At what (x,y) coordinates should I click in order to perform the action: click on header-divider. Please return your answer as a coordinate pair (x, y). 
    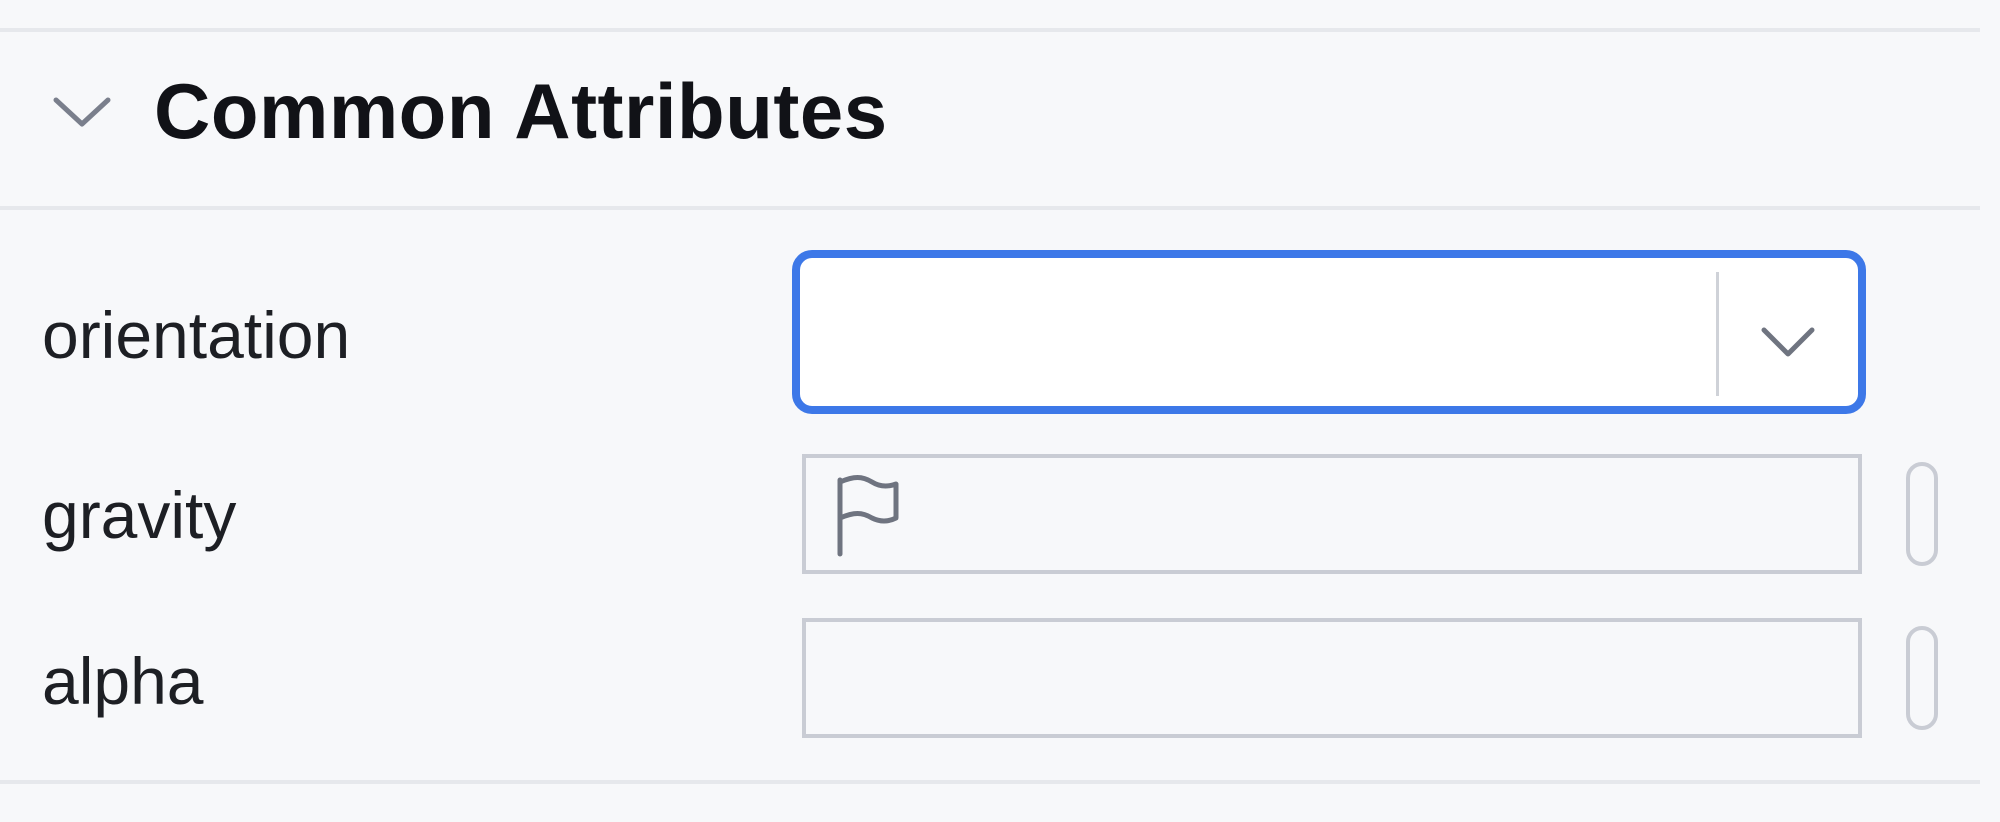
    Looking at the image, I should click on (990, 208).